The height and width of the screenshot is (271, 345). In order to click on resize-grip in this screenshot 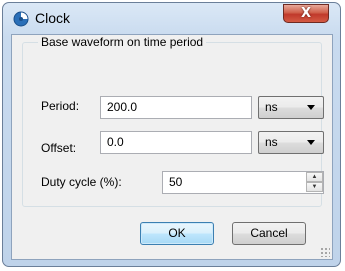, I will do `click(325, 252)`.